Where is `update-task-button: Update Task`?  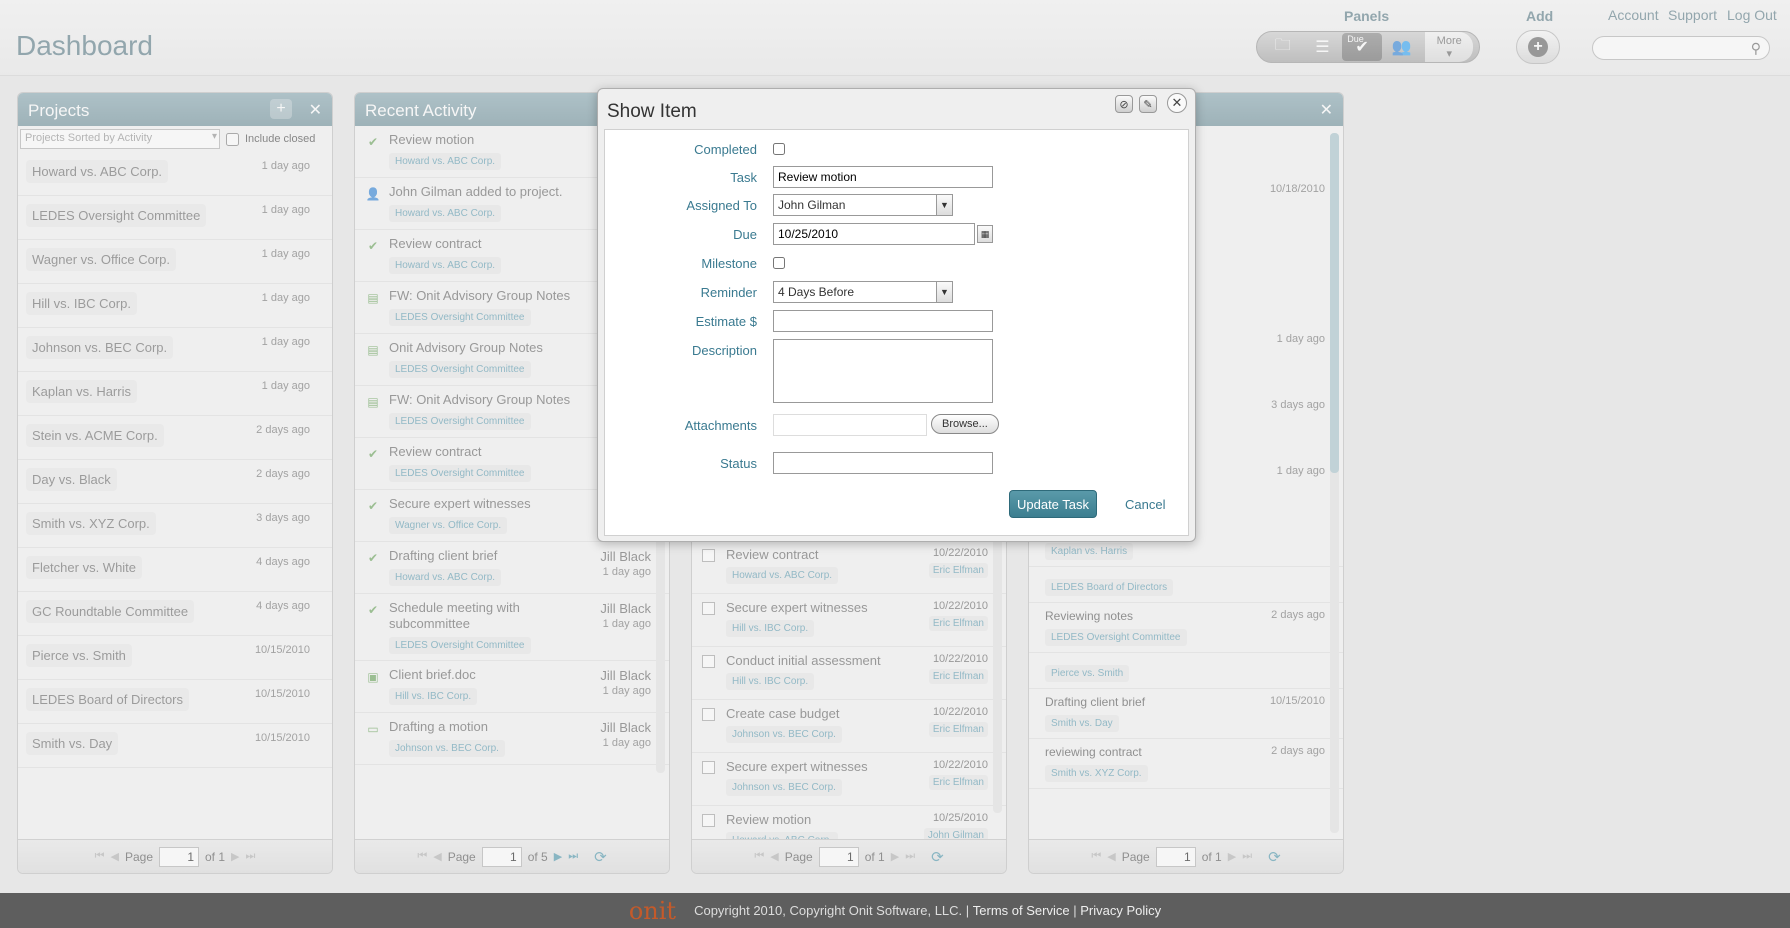
update-task-button: Update Task is located at coordinates (1053, 504).